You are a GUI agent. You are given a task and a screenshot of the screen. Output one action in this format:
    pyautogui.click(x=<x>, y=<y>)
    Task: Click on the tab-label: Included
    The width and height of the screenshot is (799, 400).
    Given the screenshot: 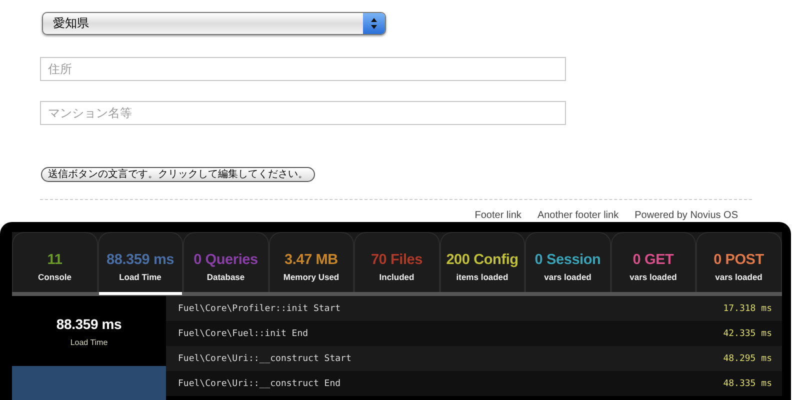 What is the action you would take?
    pyautogui.click(x=396, y=277)
    